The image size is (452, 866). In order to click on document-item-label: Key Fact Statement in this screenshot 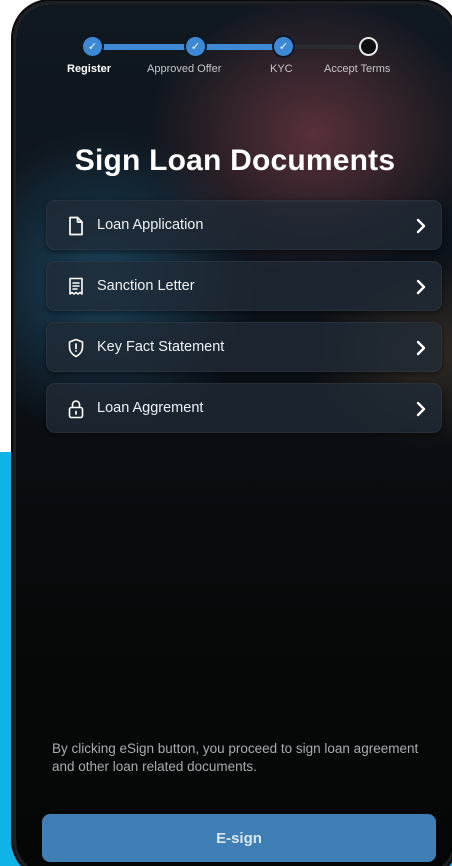, I will do `click(161, 347)`.